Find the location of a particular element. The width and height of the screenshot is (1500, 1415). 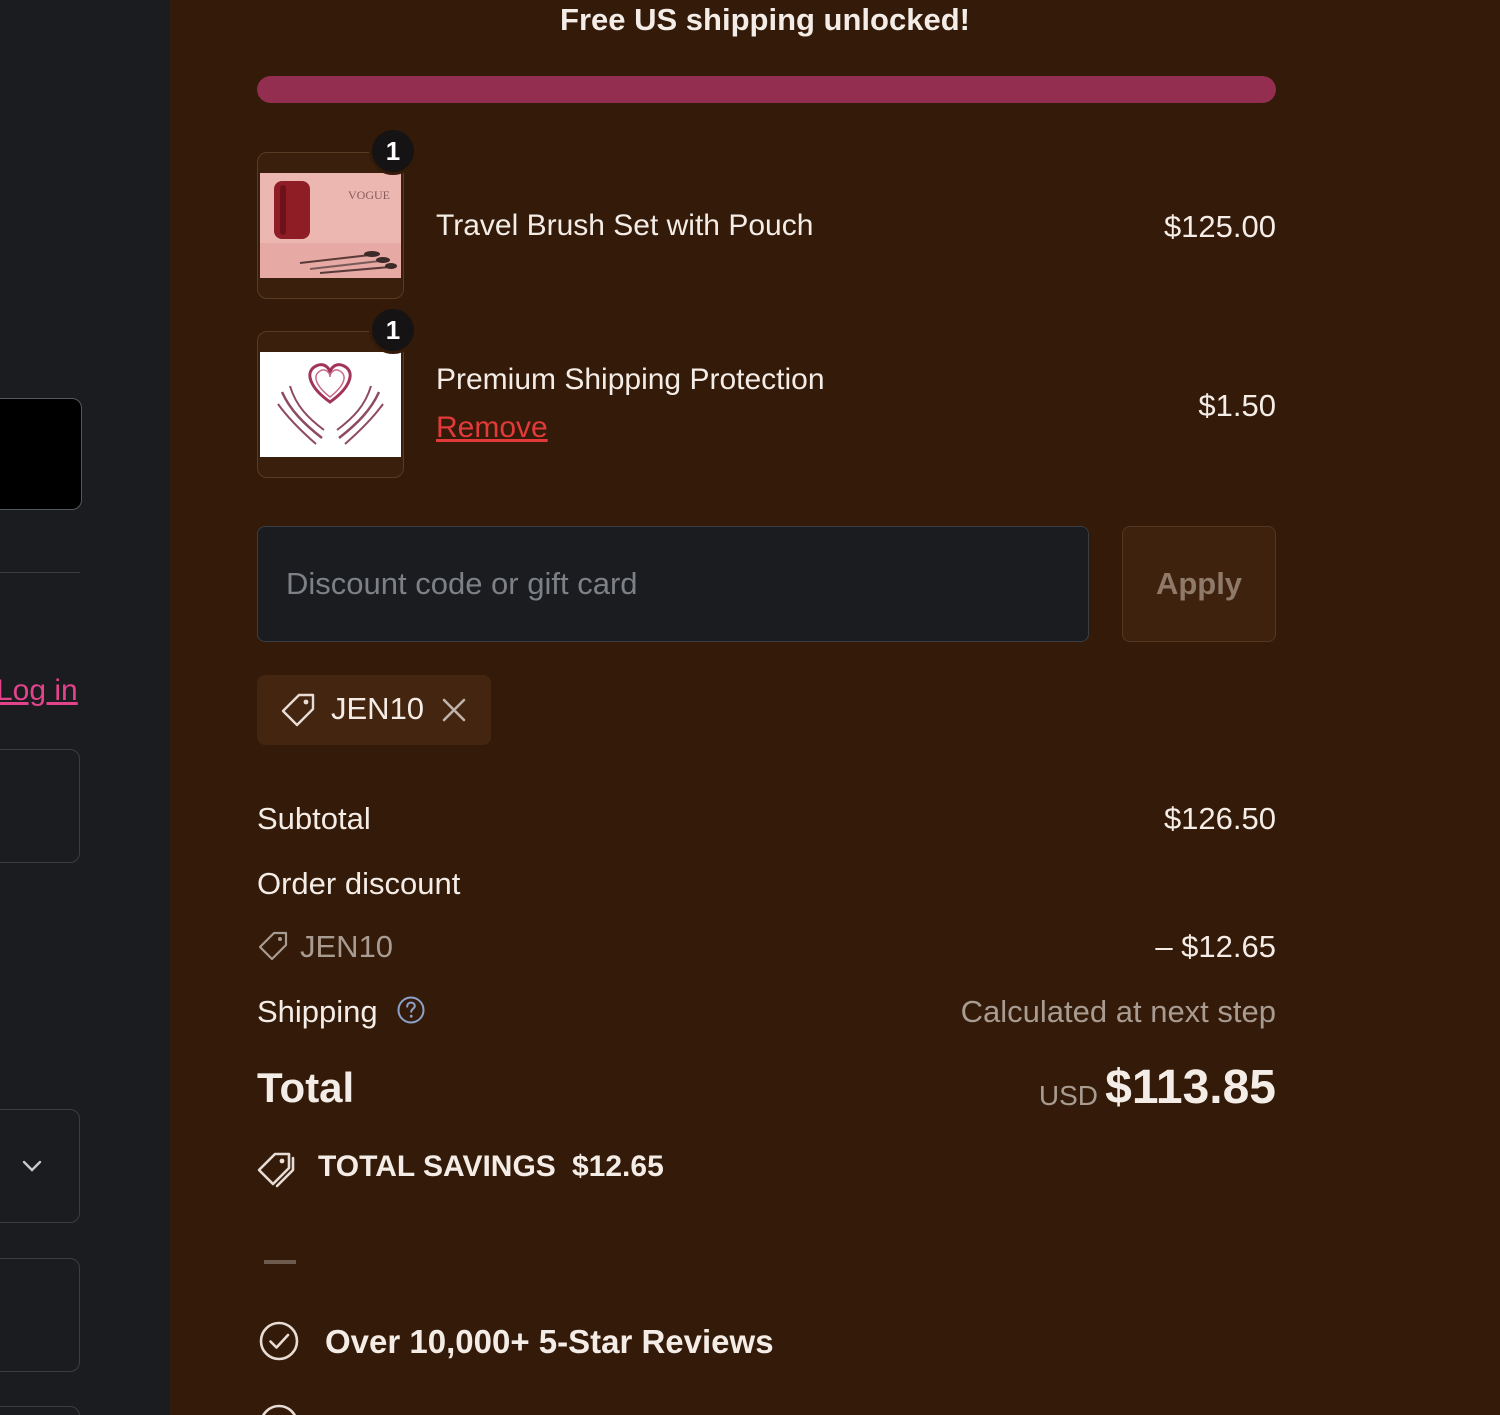

subtotal-label: Subtotal is located at coordinates (314, 818).